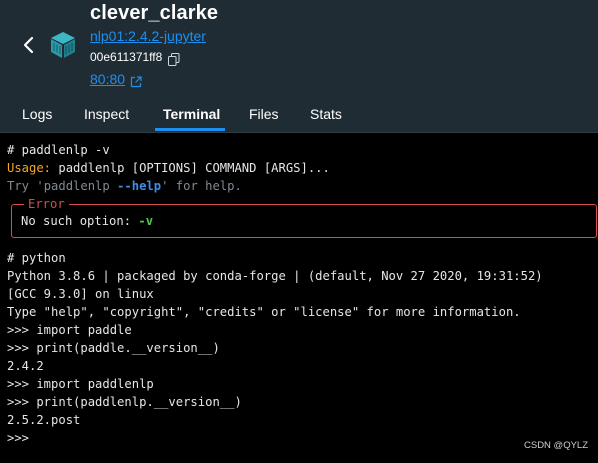 This screenshot has height=463, width=598. Describe the element at coordinates (58, 150) in the screenshot. I see `terminal-line: # paddlenlp -v` at that location.